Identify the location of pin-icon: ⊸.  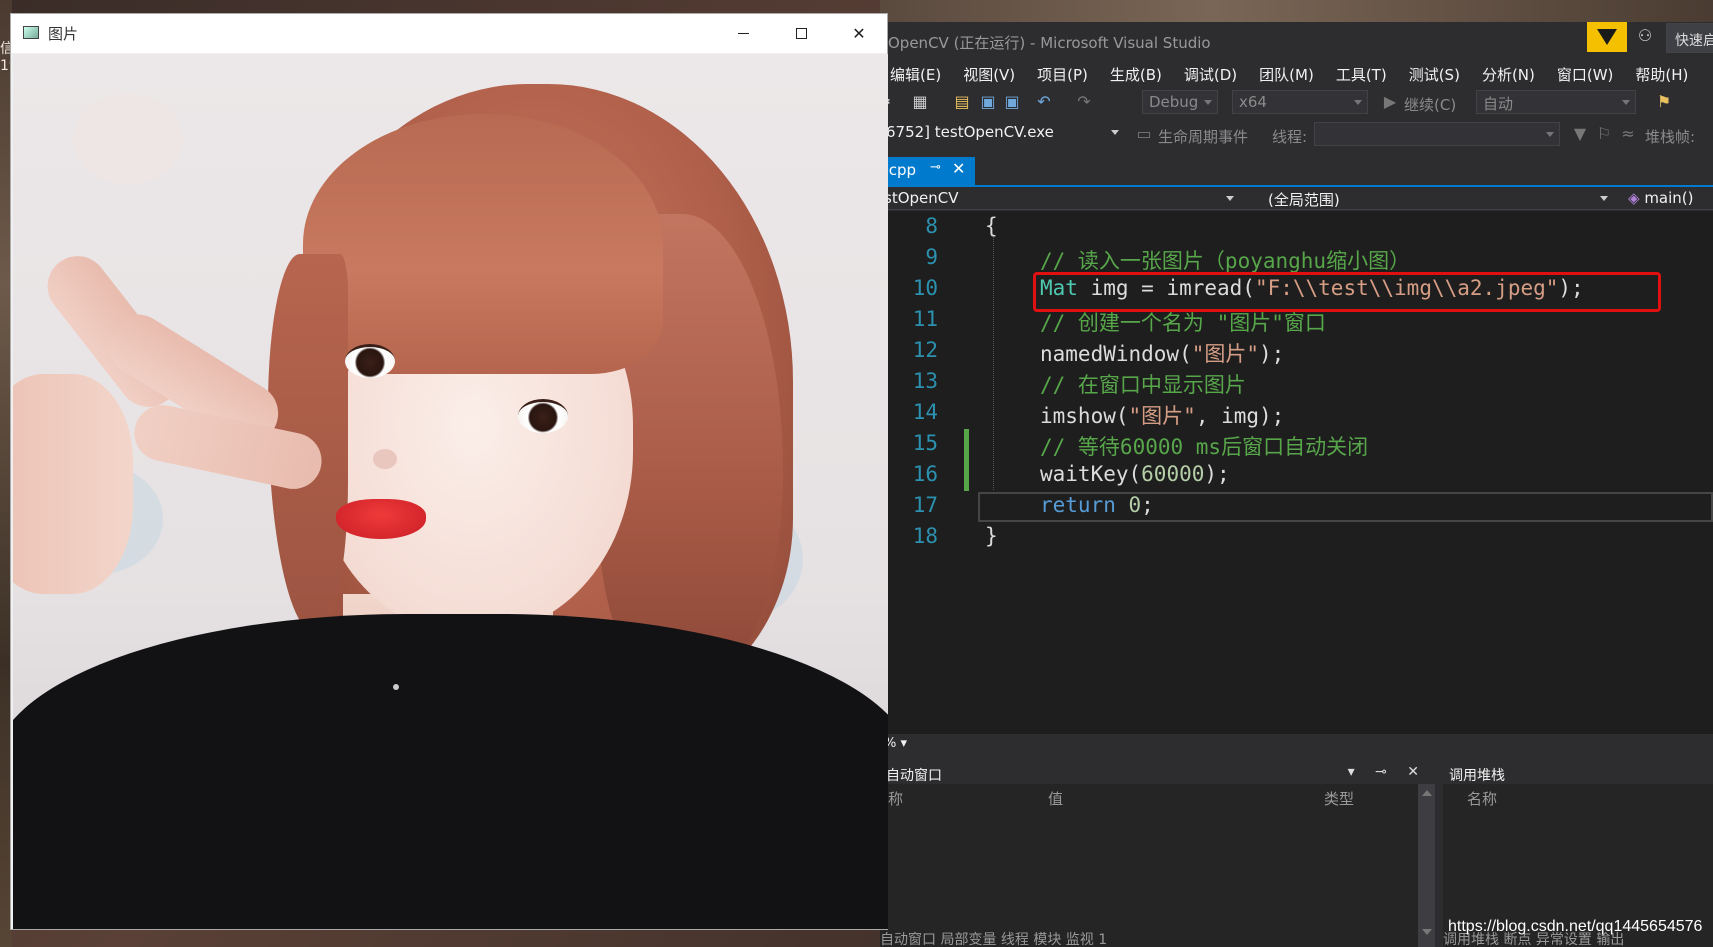
(935, 167).